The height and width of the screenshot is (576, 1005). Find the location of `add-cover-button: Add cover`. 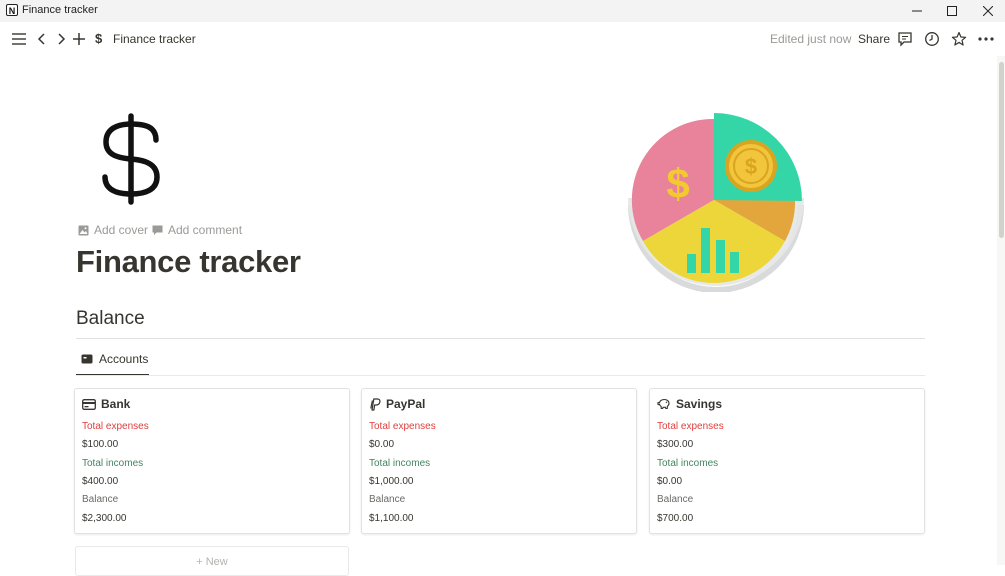

add-cover-button: Add cover is located at coordinates (113, 230).